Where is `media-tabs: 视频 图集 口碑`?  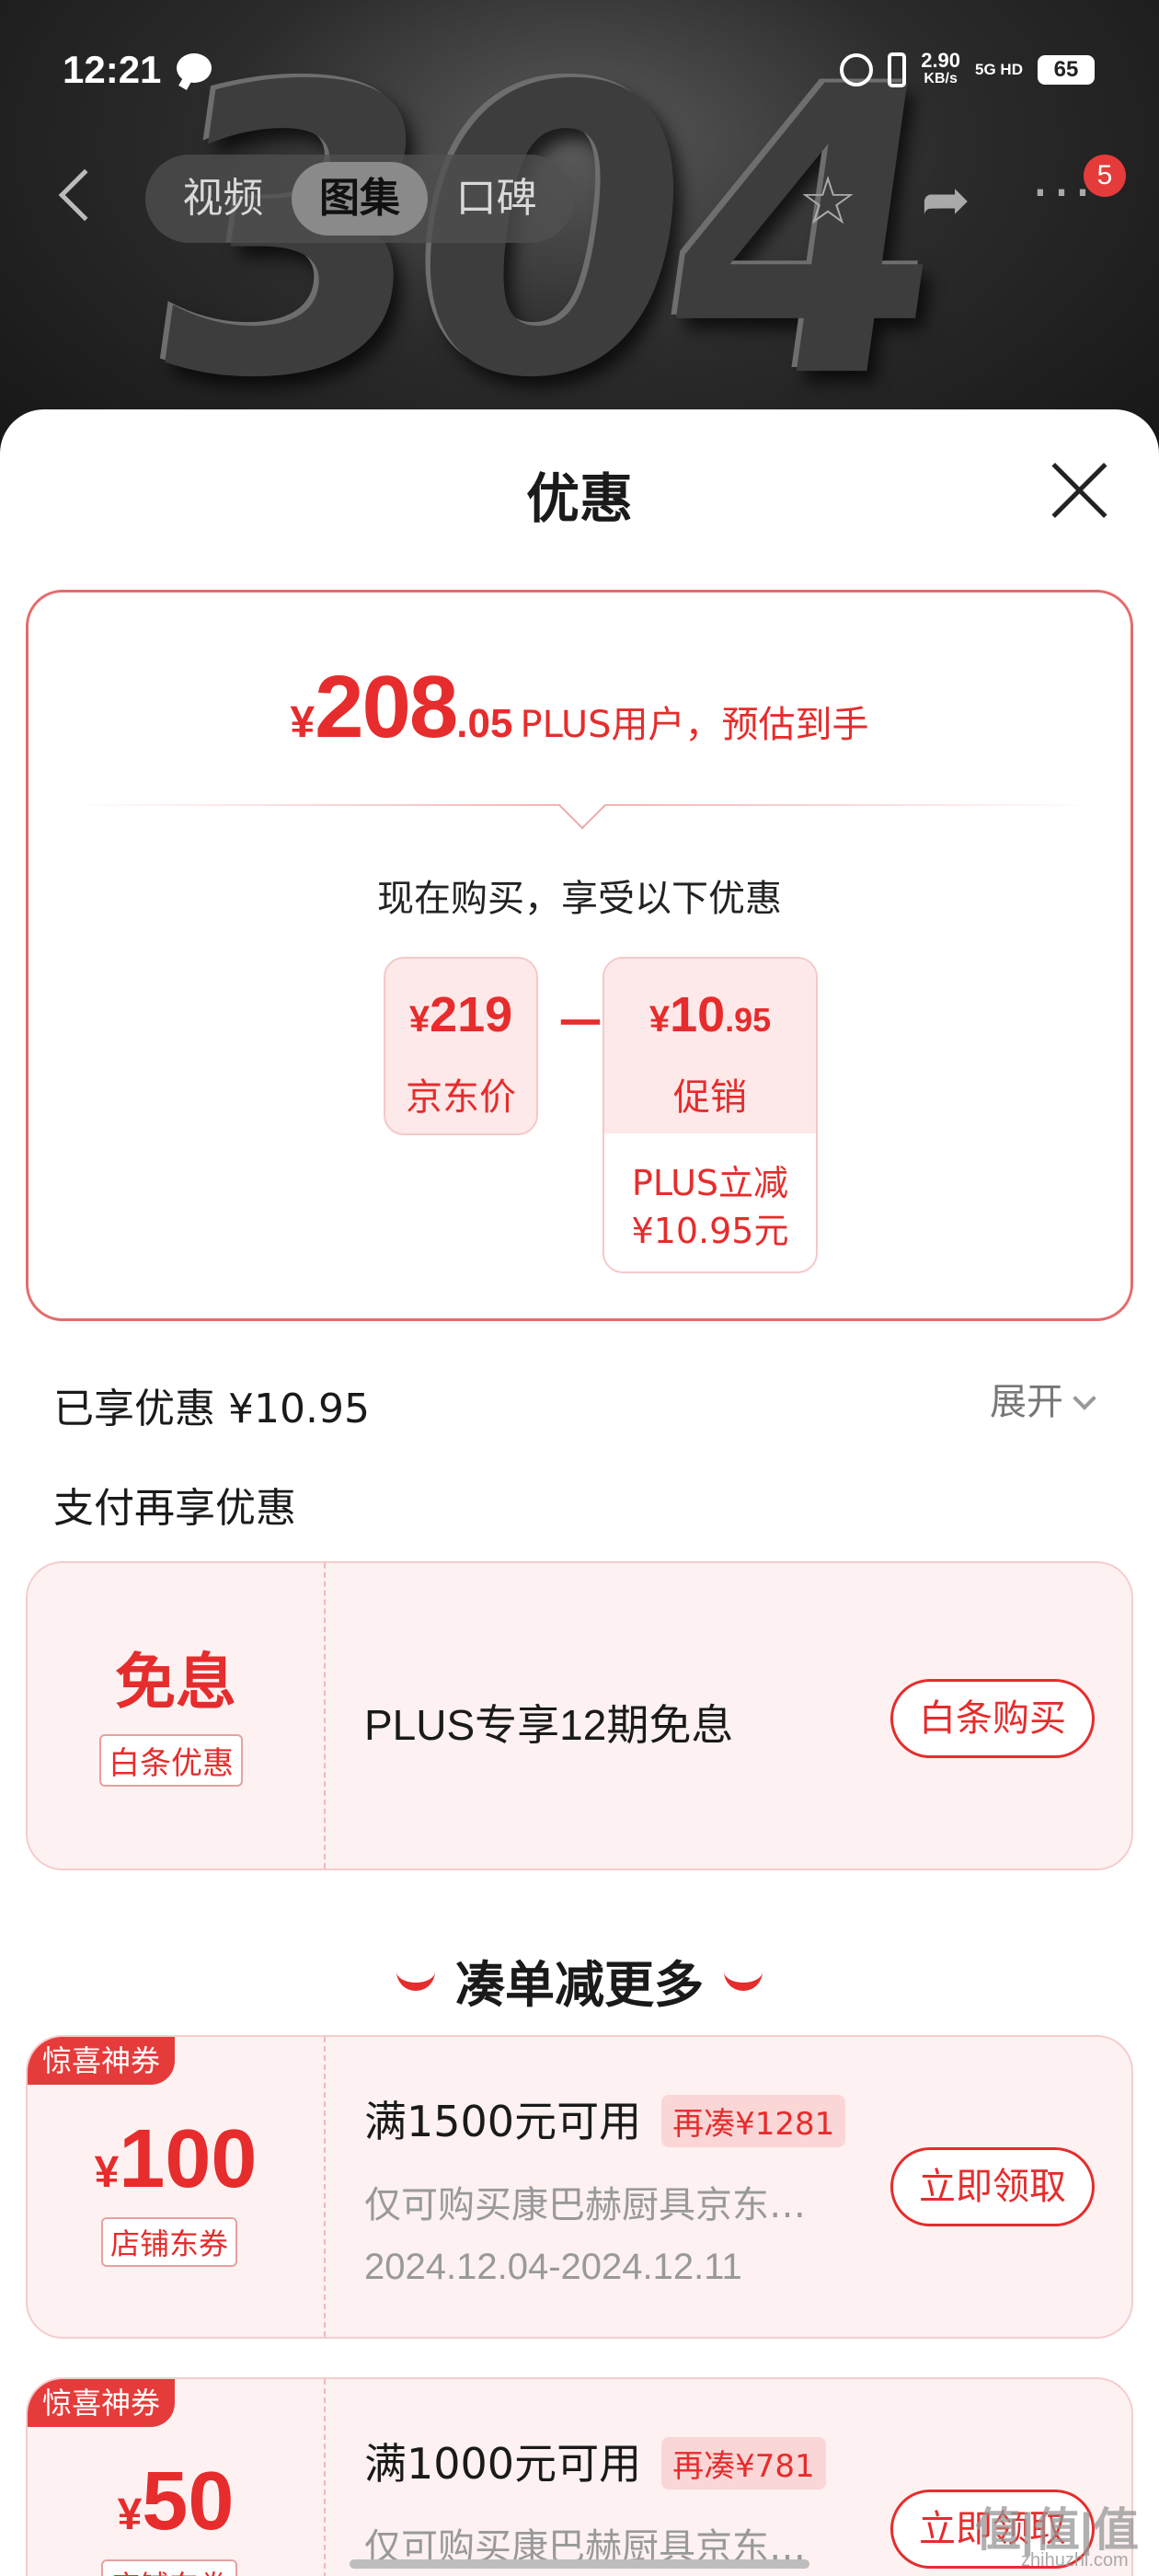
media-tabs: 视频 图集 口碑 is located at coordinates (359, 199).